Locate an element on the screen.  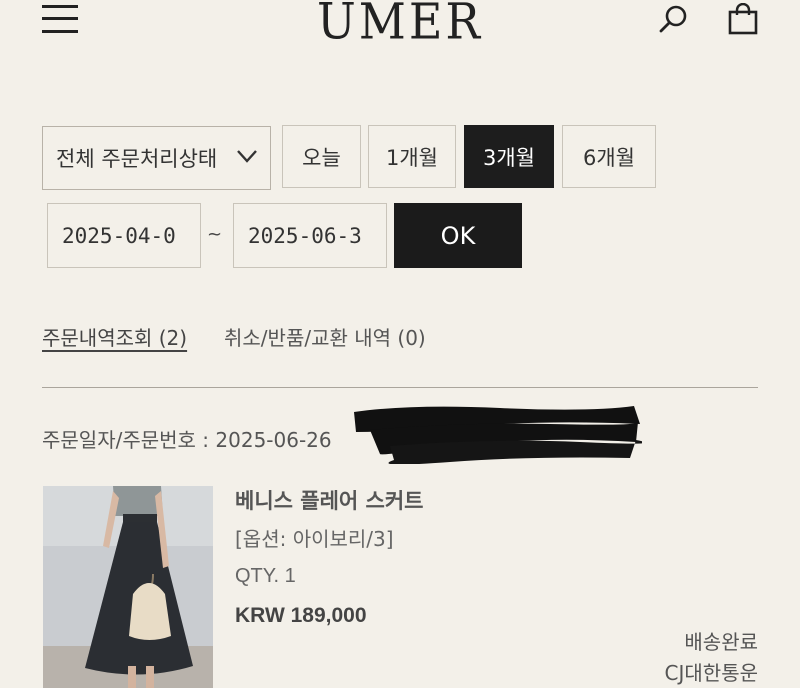
product-price: KRW 189,000 is located at coordinates (301, 615).